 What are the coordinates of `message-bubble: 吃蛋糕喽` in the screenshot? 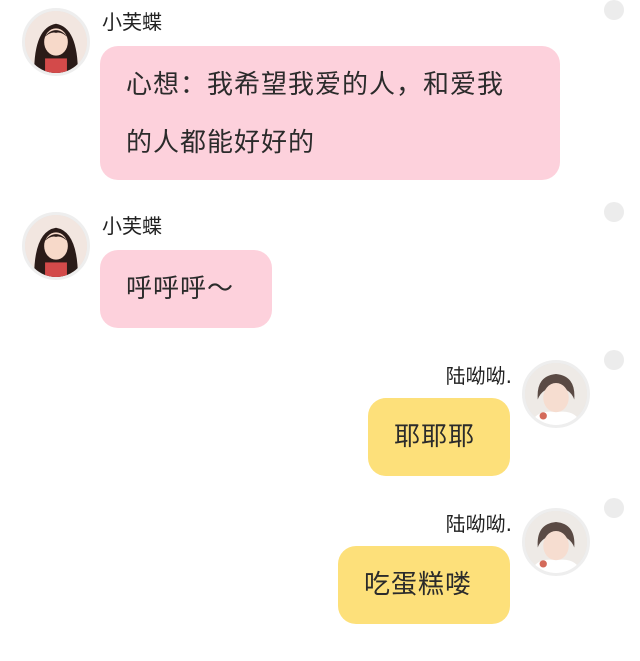 It's located at (424, 585).